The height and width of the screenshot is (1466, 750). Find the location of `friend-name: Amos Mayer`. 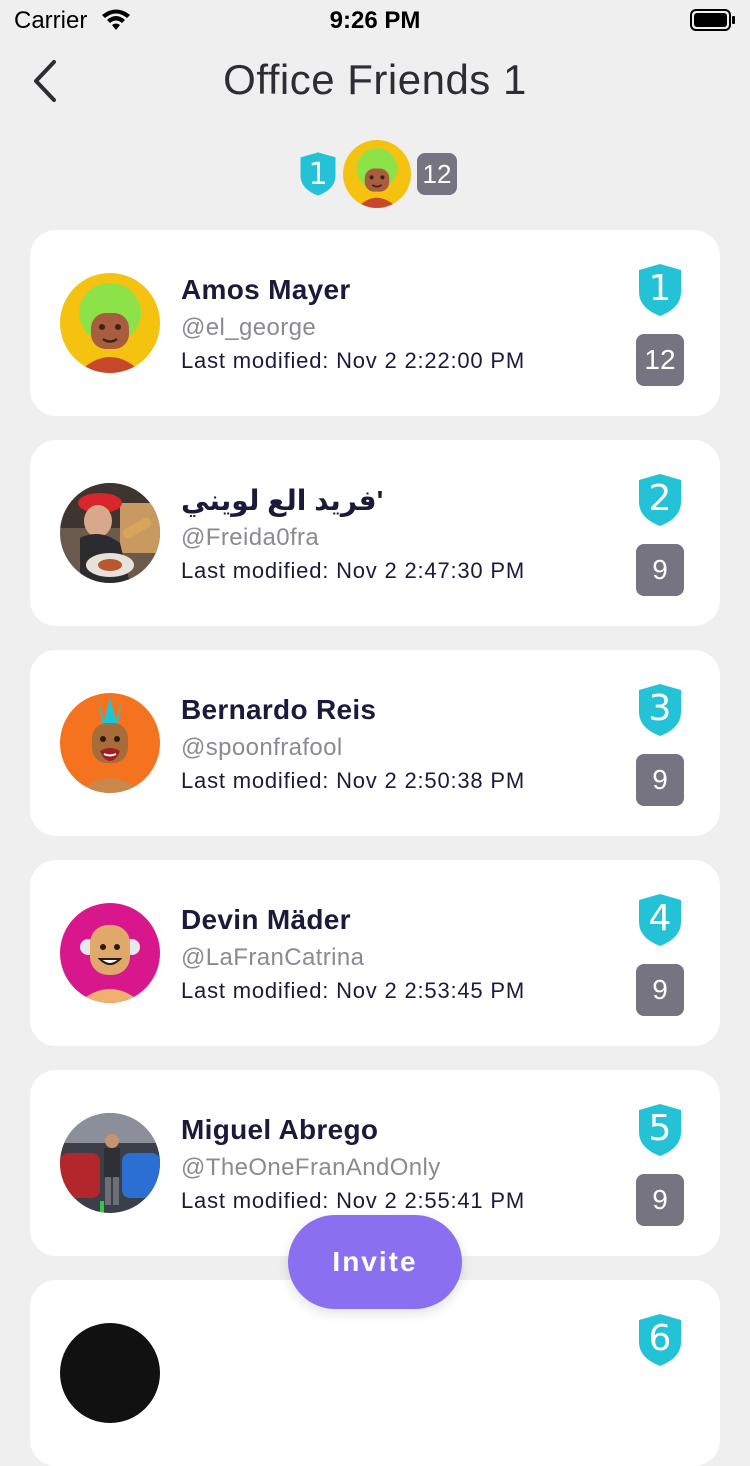

friend-name: Amos Mayer is located at coordinates (266, 289).